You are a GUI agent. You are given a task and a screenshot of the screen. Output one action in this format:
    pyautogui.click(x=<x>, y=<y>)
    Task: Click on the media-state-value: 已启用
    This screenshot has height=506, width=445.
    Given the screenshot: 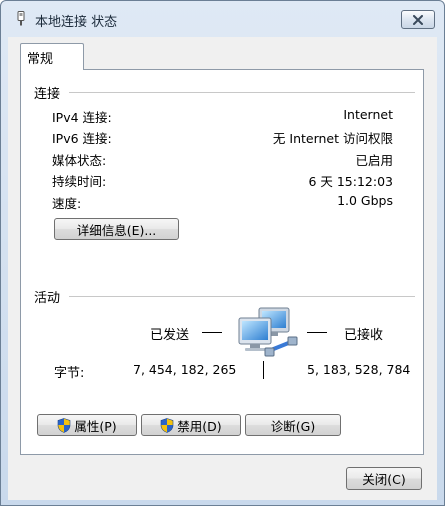 What is the action you would take?
    pyautogui.click(x=374, y=160)
    